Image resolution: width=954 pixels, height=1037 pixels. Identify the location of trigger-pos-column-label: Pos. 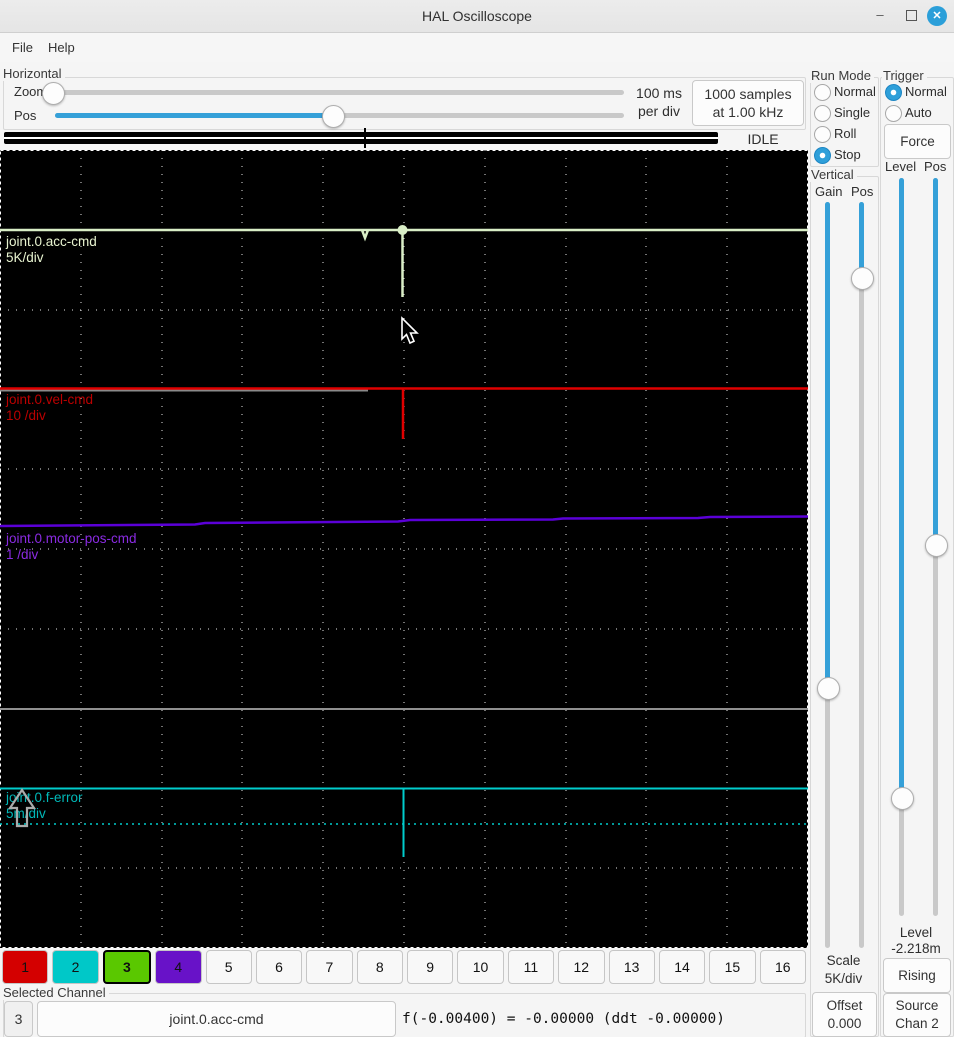
(935, 166).